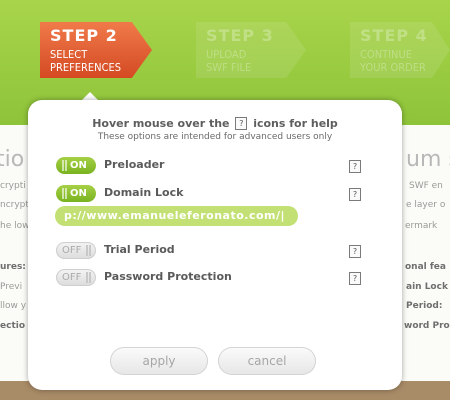 This screenshot has width=450, height=400. I want to click on domain-url-input: p://www.emanueleferonato.com/|, so click(176, 216).